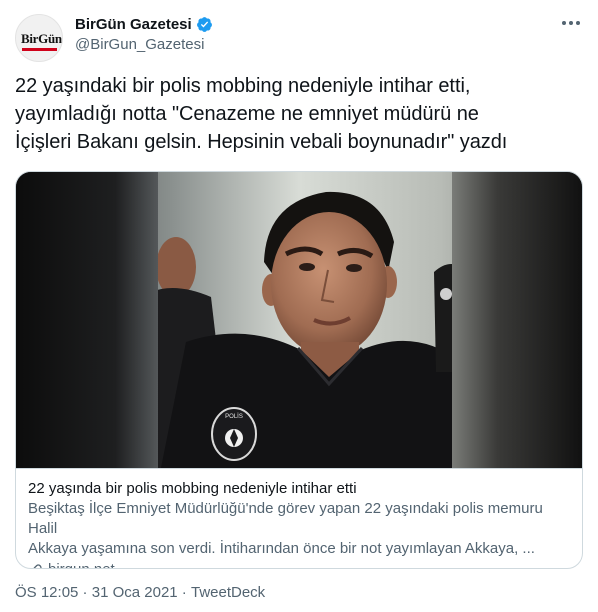 The image size is (598, 612). I want to click on name-row: BirGün Gazetesi, so click(144, 24).